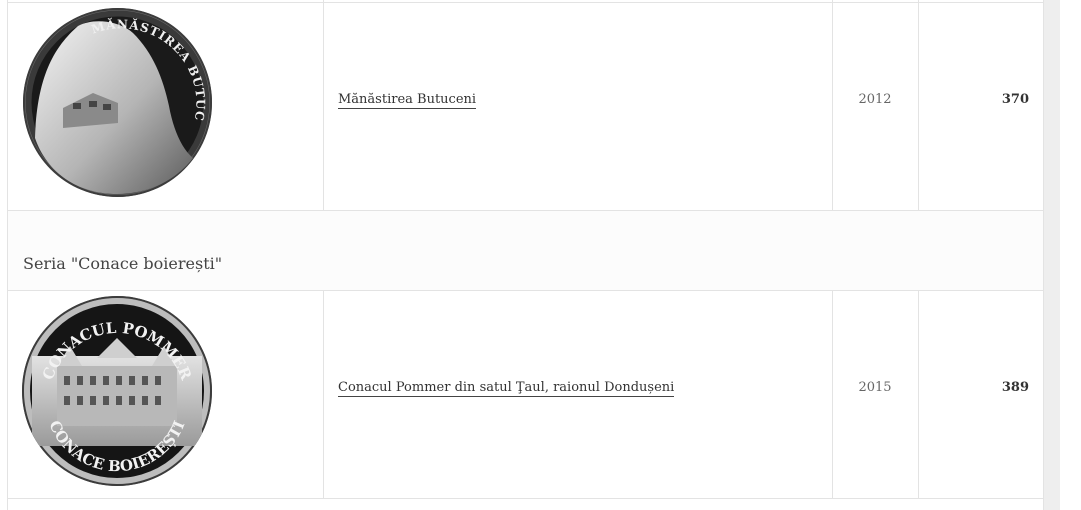 The image size is (1081, 510). I want to click on year-cell: 2015, so click(875, 387).